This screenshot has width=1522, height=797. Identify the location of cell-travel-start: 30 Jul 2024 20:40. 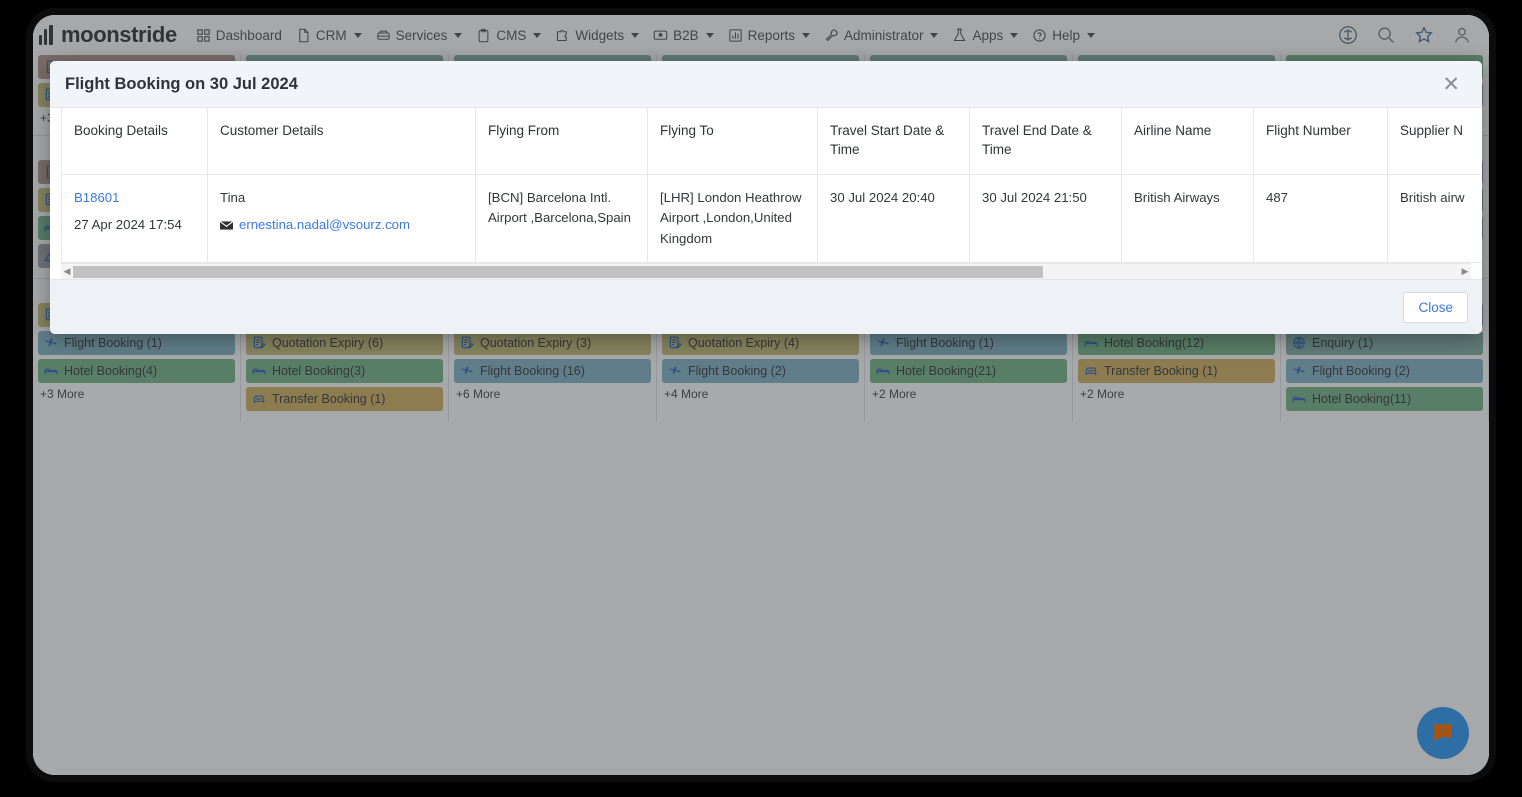
(893, 218).